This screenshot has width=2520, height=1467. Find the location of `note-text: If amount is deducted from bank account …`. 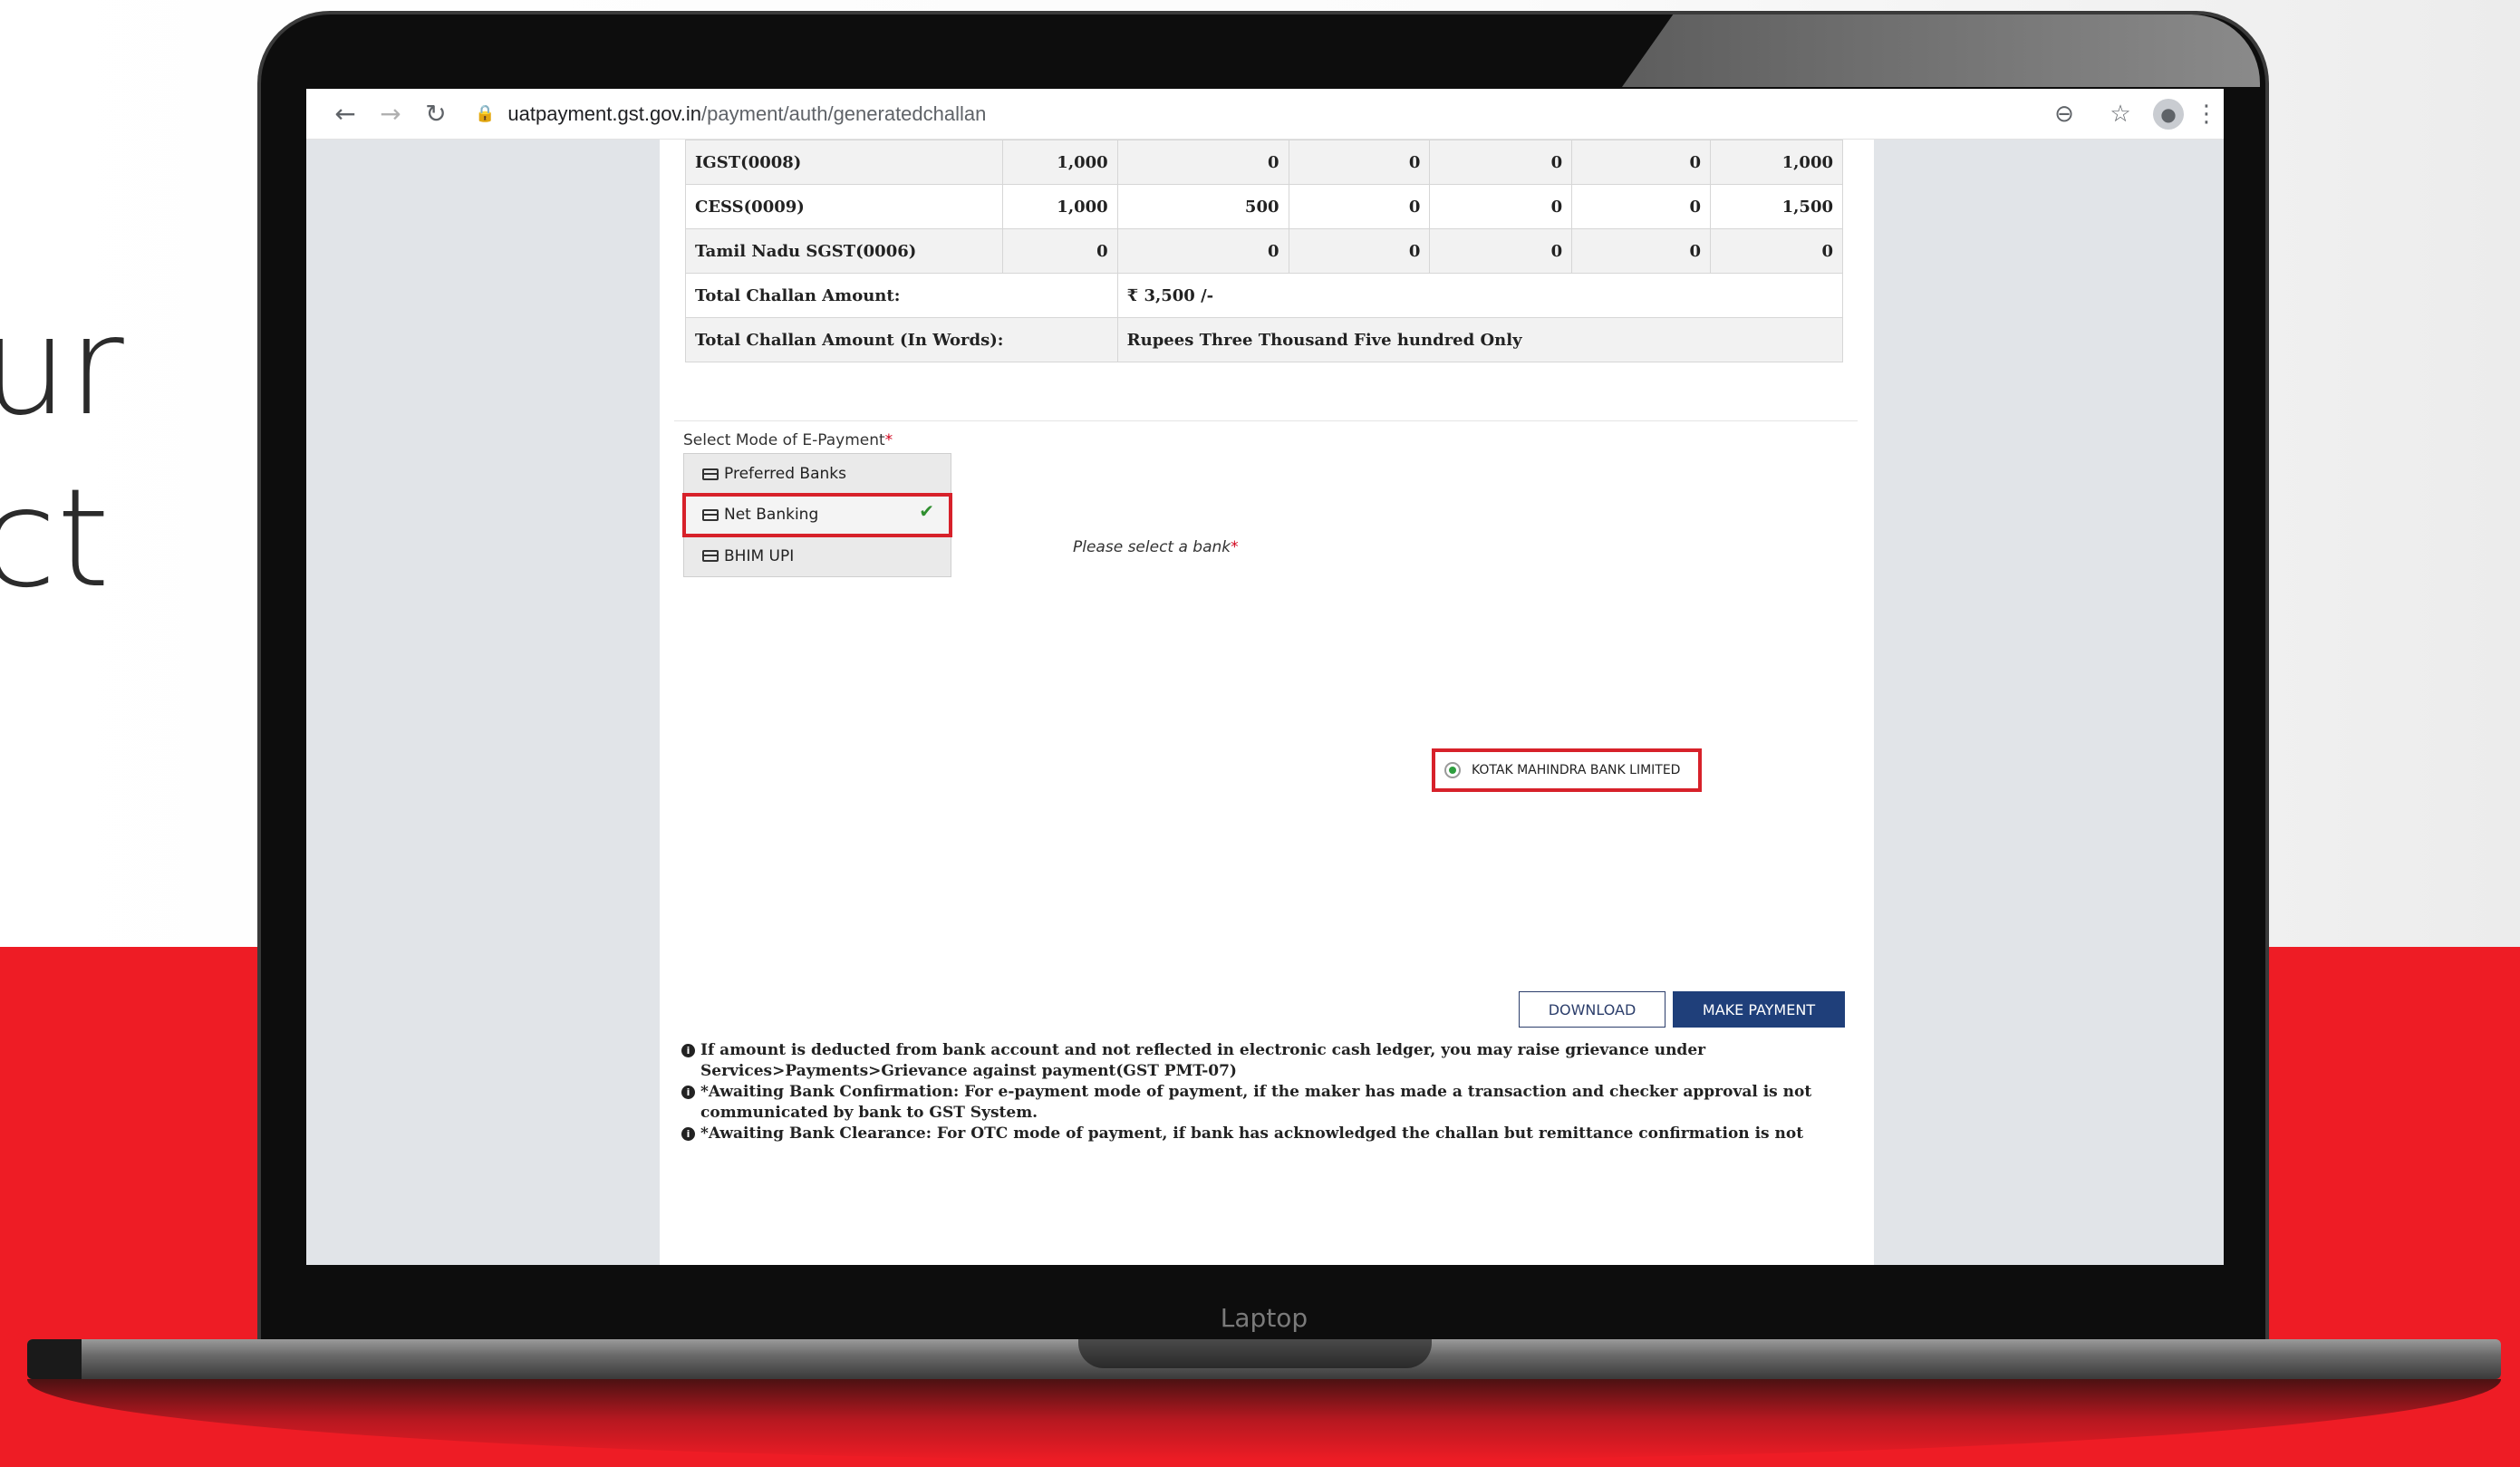

note-text: If amount is deducted from bank account … is located at coordinates (1203, 1061).